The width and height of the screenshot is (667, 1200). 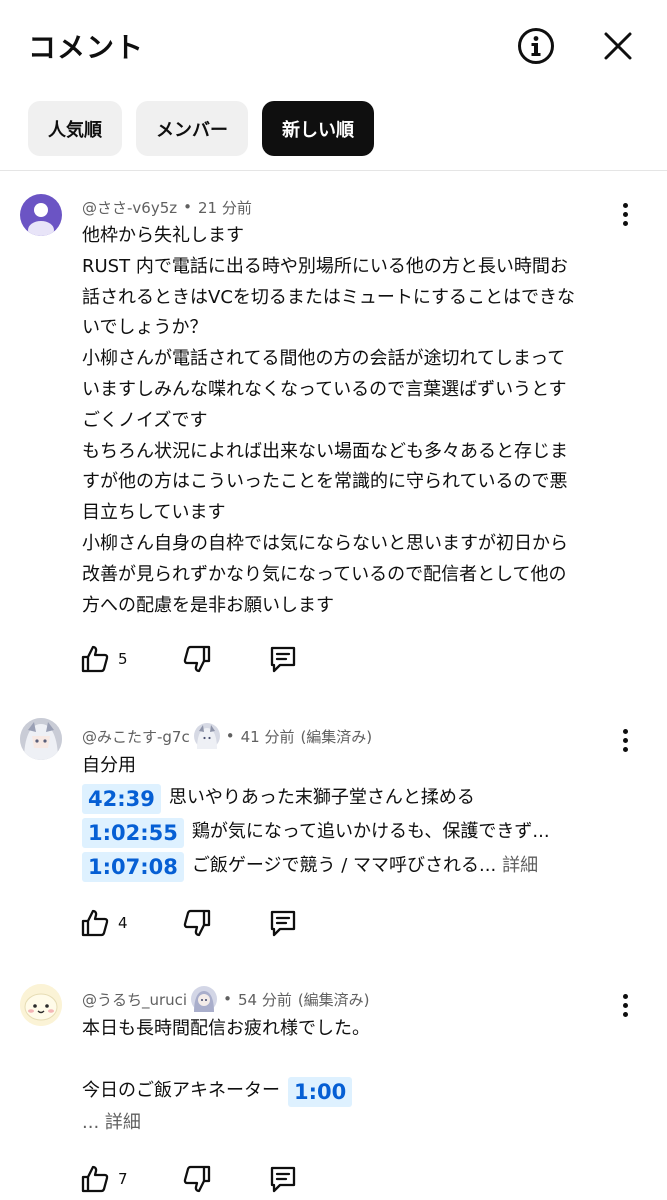 I want to click on comment-meta: @みこたす-g7c • 41 分前 (編集済み), so click(x=227, y=736).